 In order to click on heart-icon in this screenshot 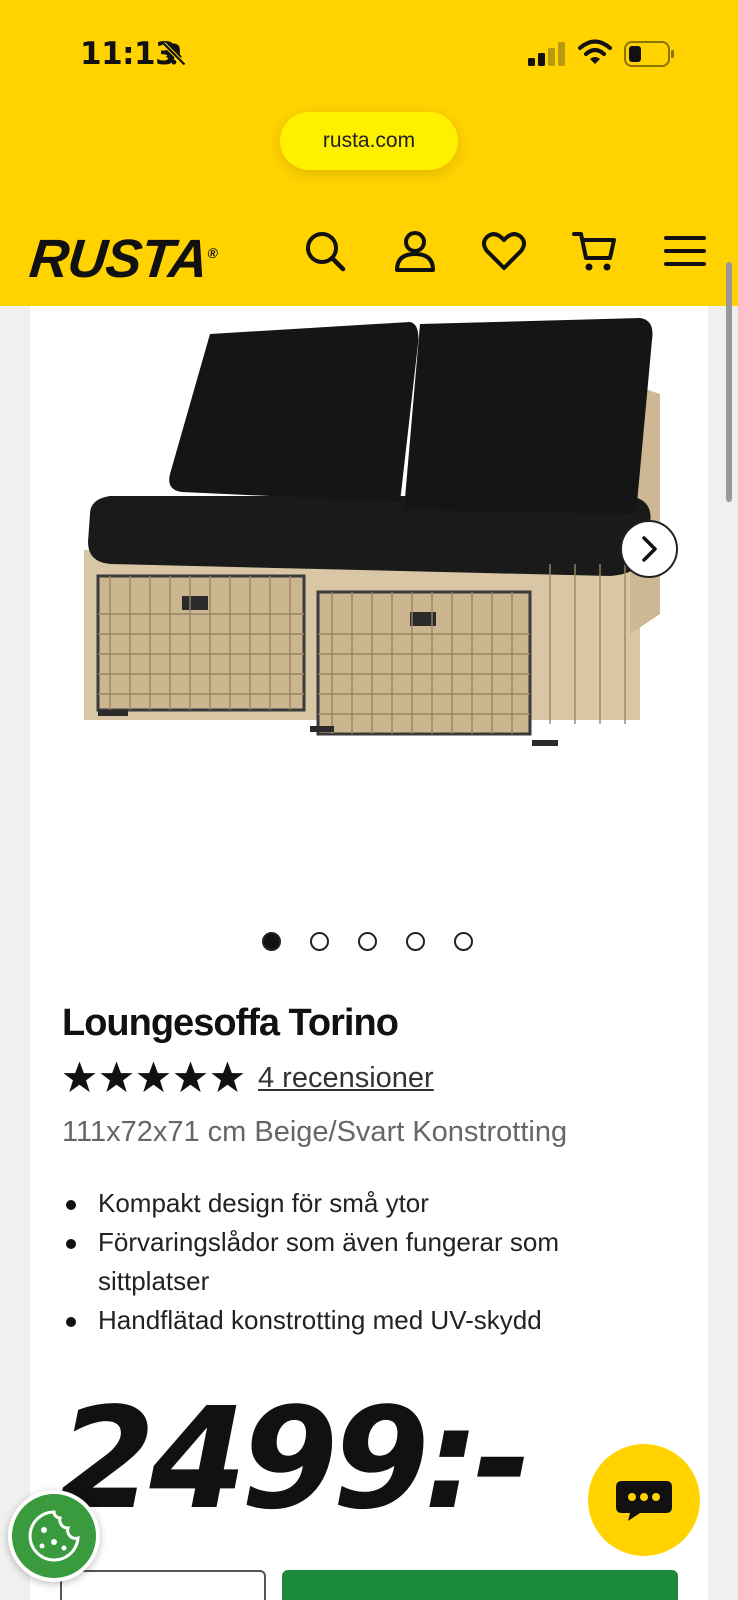, I will do `click(504, 251)`.